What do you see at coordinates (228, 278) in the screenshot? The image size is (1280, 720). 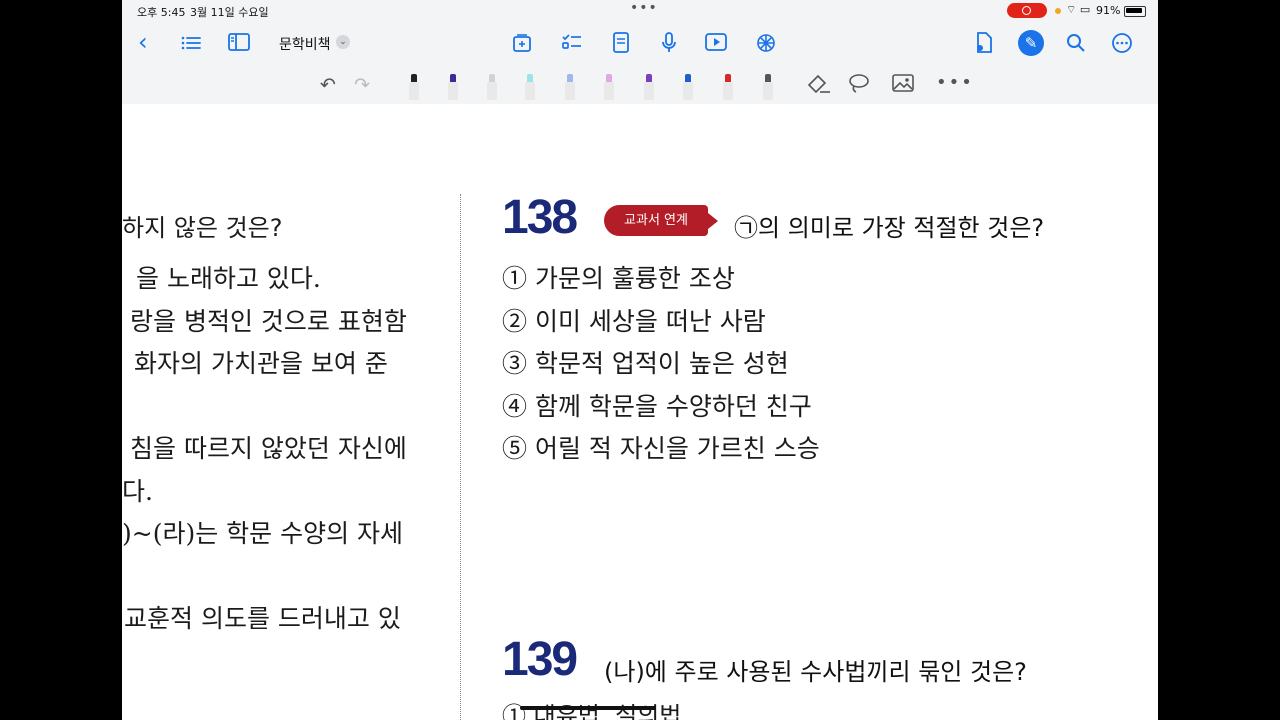 I see `left-line: 을 노래하고 있다.` at bounding box center [228, 278].